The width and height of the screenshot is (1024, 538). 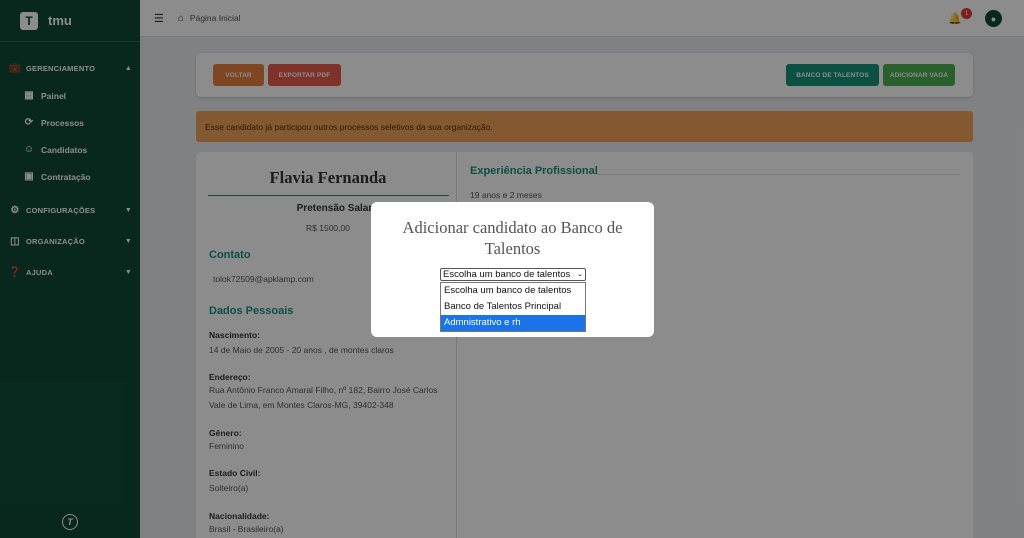 What do you see at coordinates (513, 291) in the screenshot?
I see `dropdown-option: Escolha um banco de talentos` at bounding box center [513, 291].